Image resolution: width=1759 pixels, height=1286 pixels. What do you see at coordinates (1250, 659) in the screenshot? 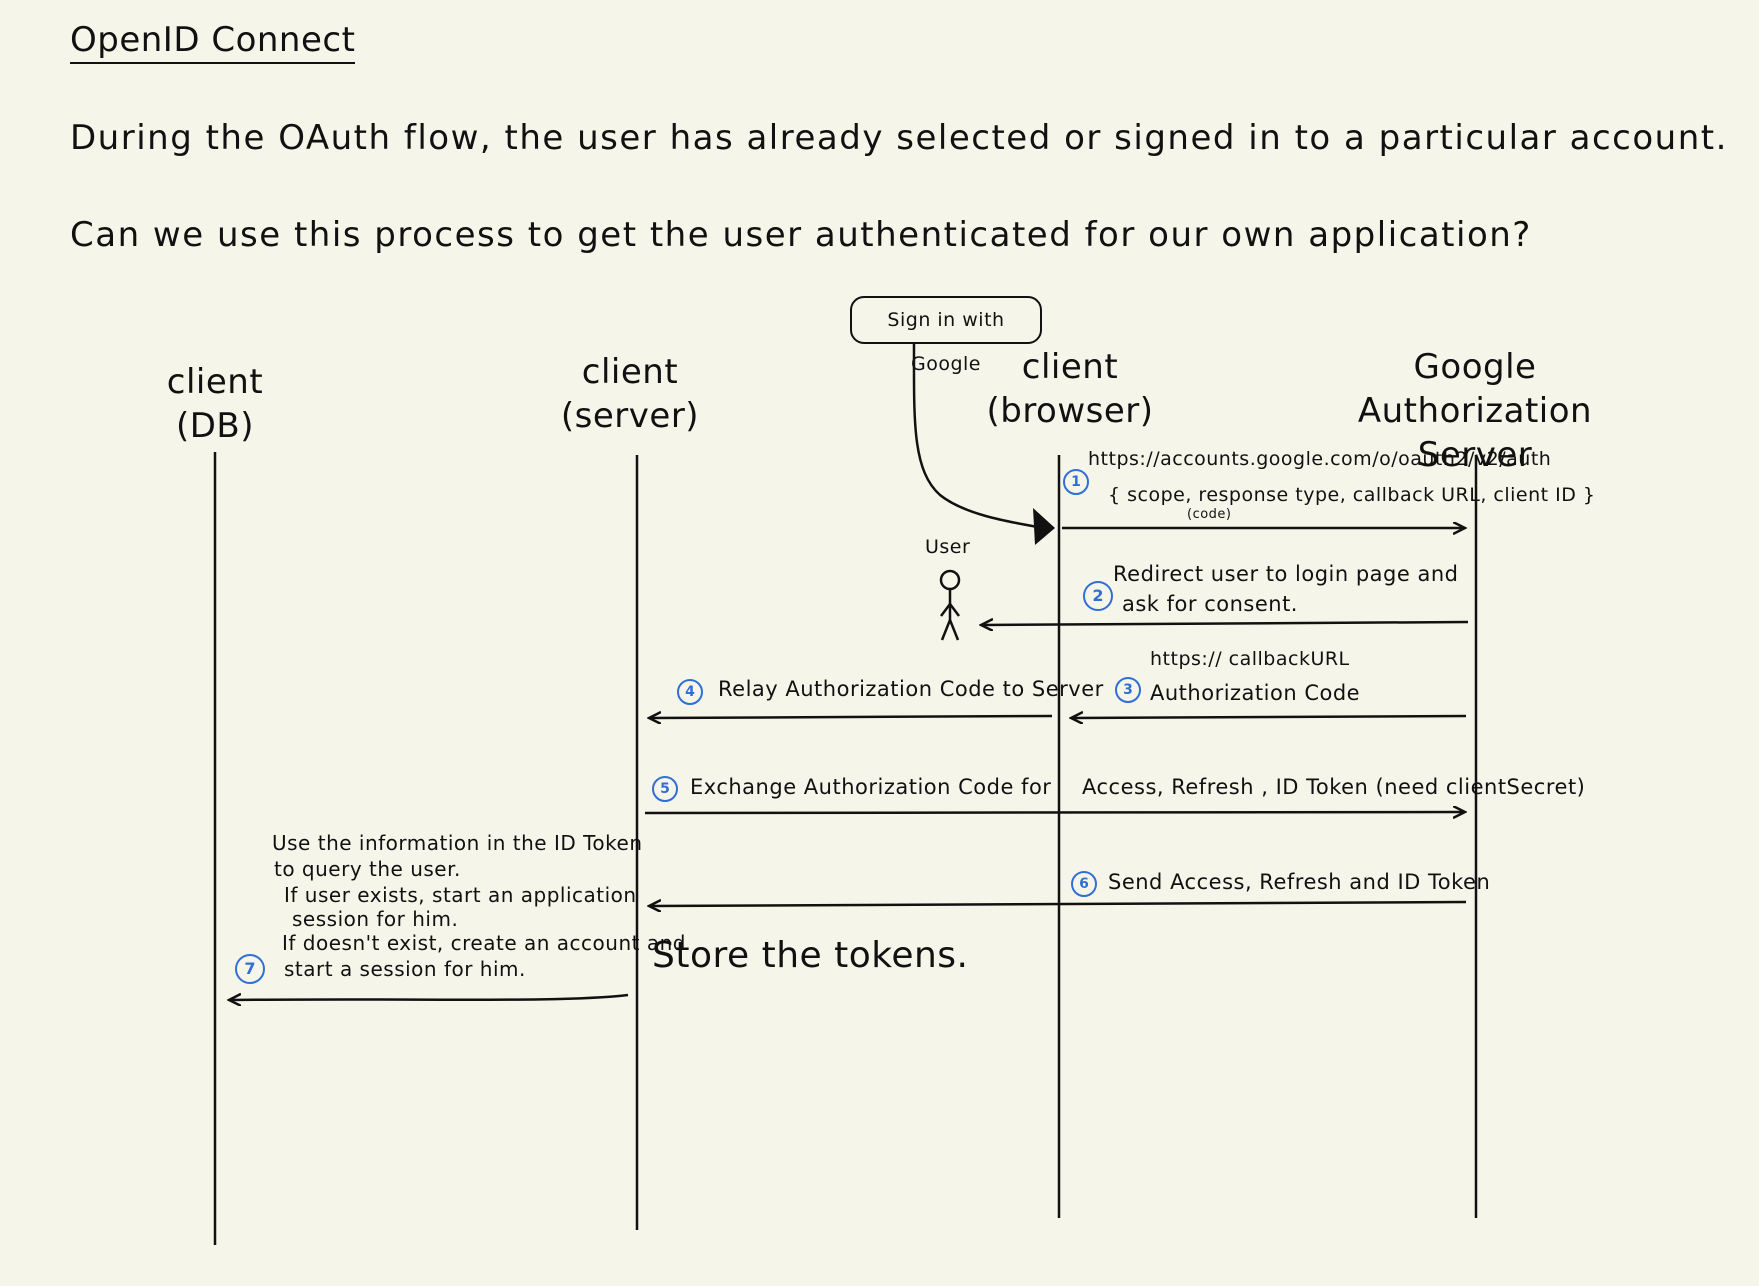
I see `step-3-callback-url: https:// callbackURL` at bounding box center [1250, 659].